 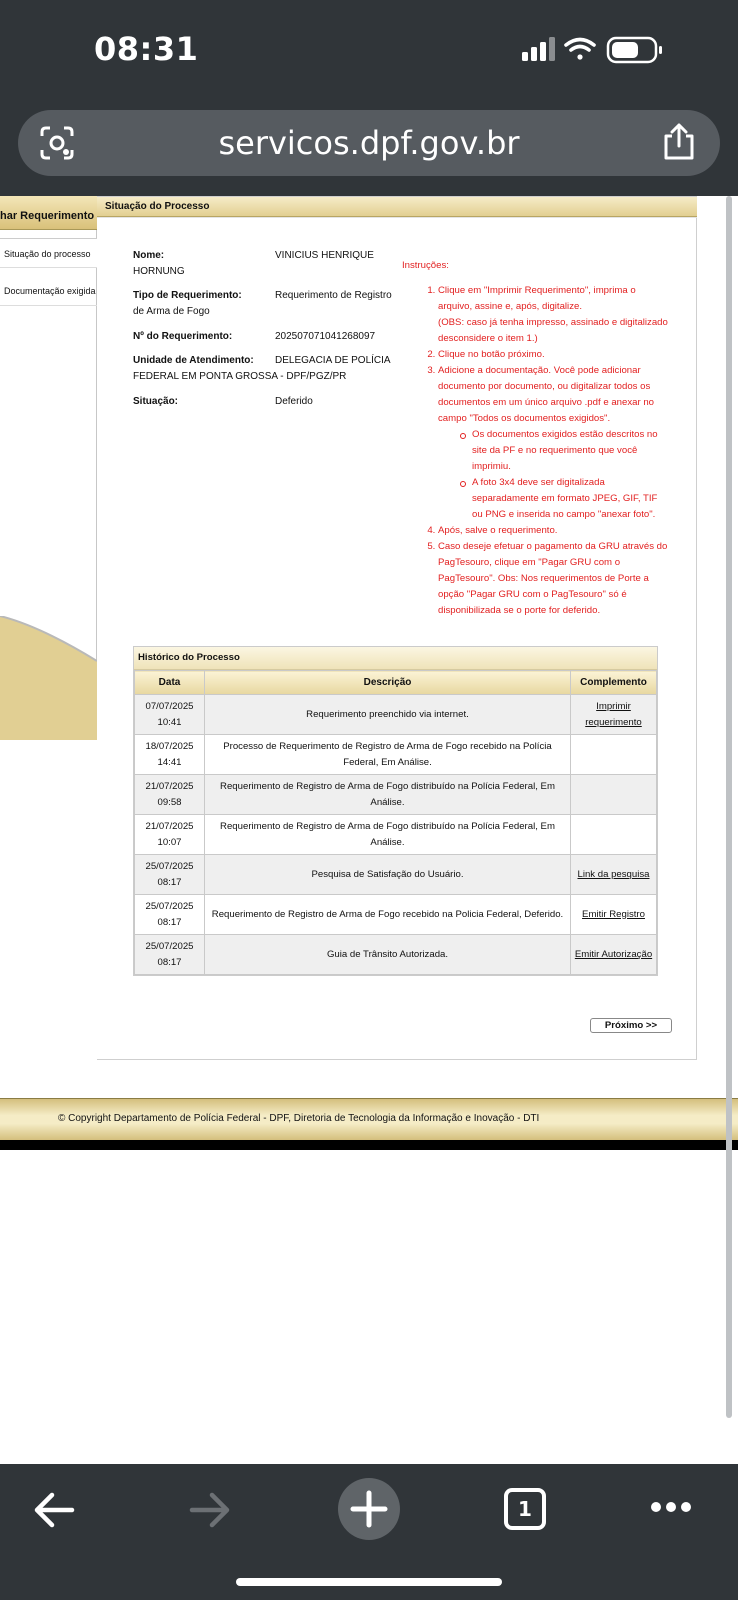 What do you see at coordinates (613, 874) in the screenshot?
I see `link-da-pesquisa: Link da pesquisa` at bounding box center [613, 874].